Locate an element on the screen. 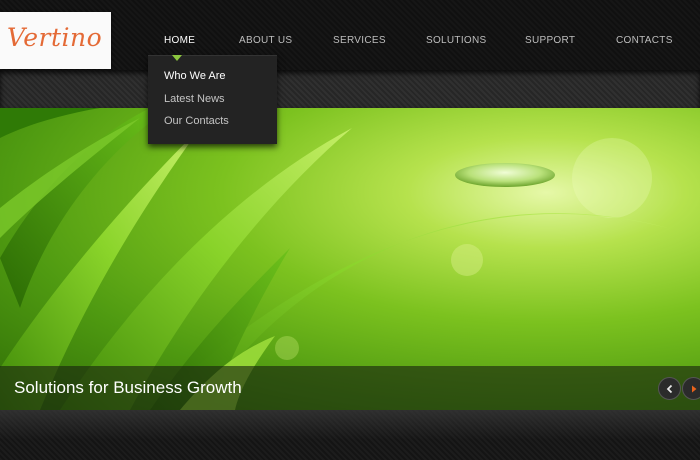 Image resolution: width=700 pixels, height=460 pixels. slider-prev-button is located at coordinates (669, 388).